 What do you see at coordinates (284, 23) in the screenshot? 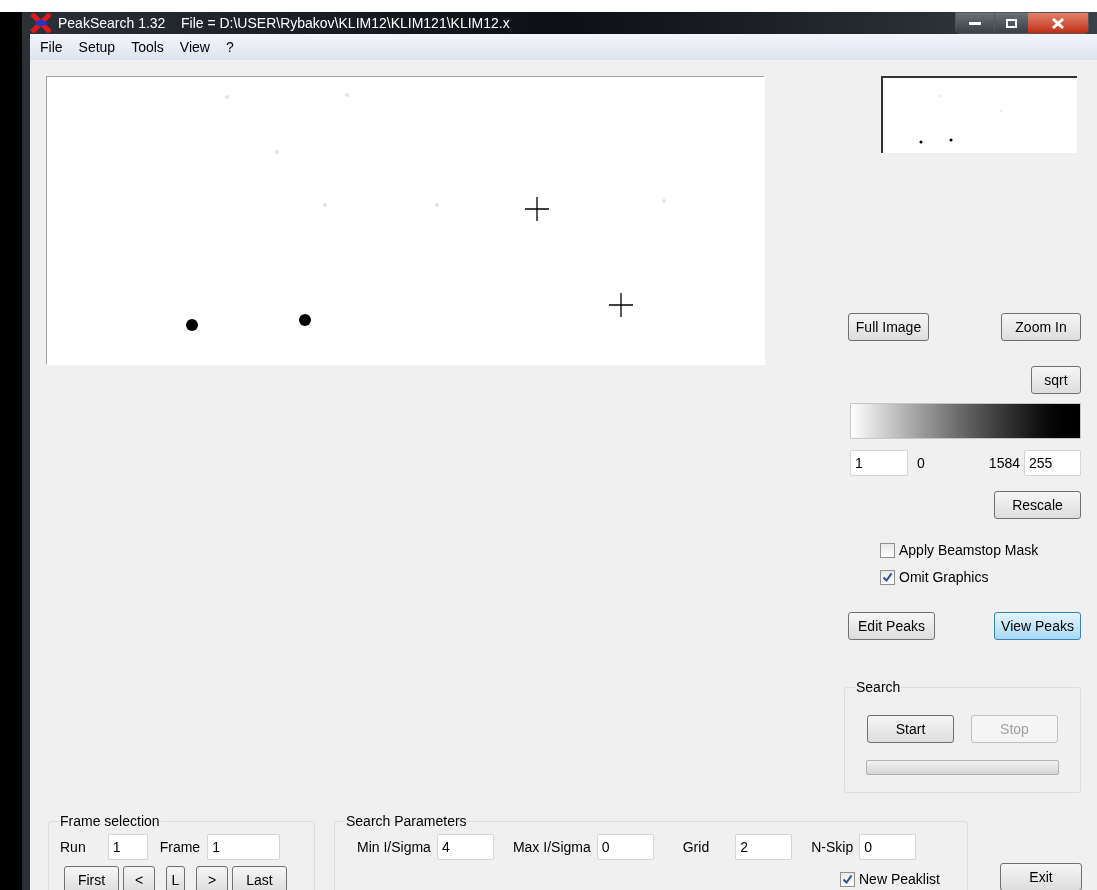
I see `window-title: PeakSearch 1.32 File = D:\USER\Rybakov\KLIM12\KLIM121\KLIM12.x` at bounding box center [284, 23].